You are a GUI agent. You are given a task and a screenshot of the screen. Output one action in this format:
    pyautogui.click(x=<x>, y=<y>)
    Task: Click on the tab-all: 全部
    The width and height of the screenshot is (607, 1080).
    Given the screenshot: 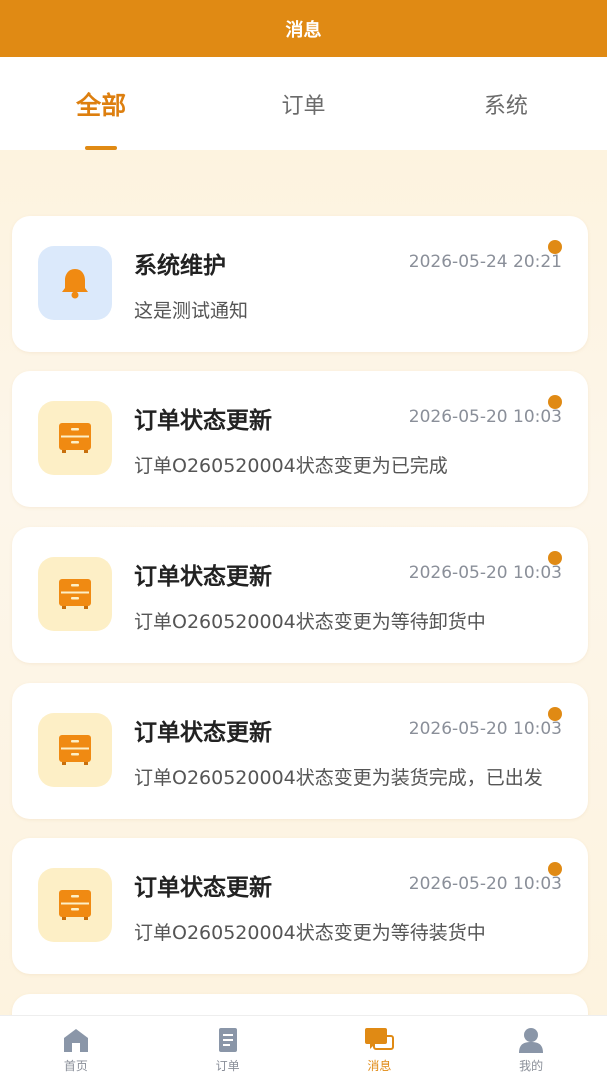 What is the action you would take?
    pyautogui.click(x=101, y=103)
    